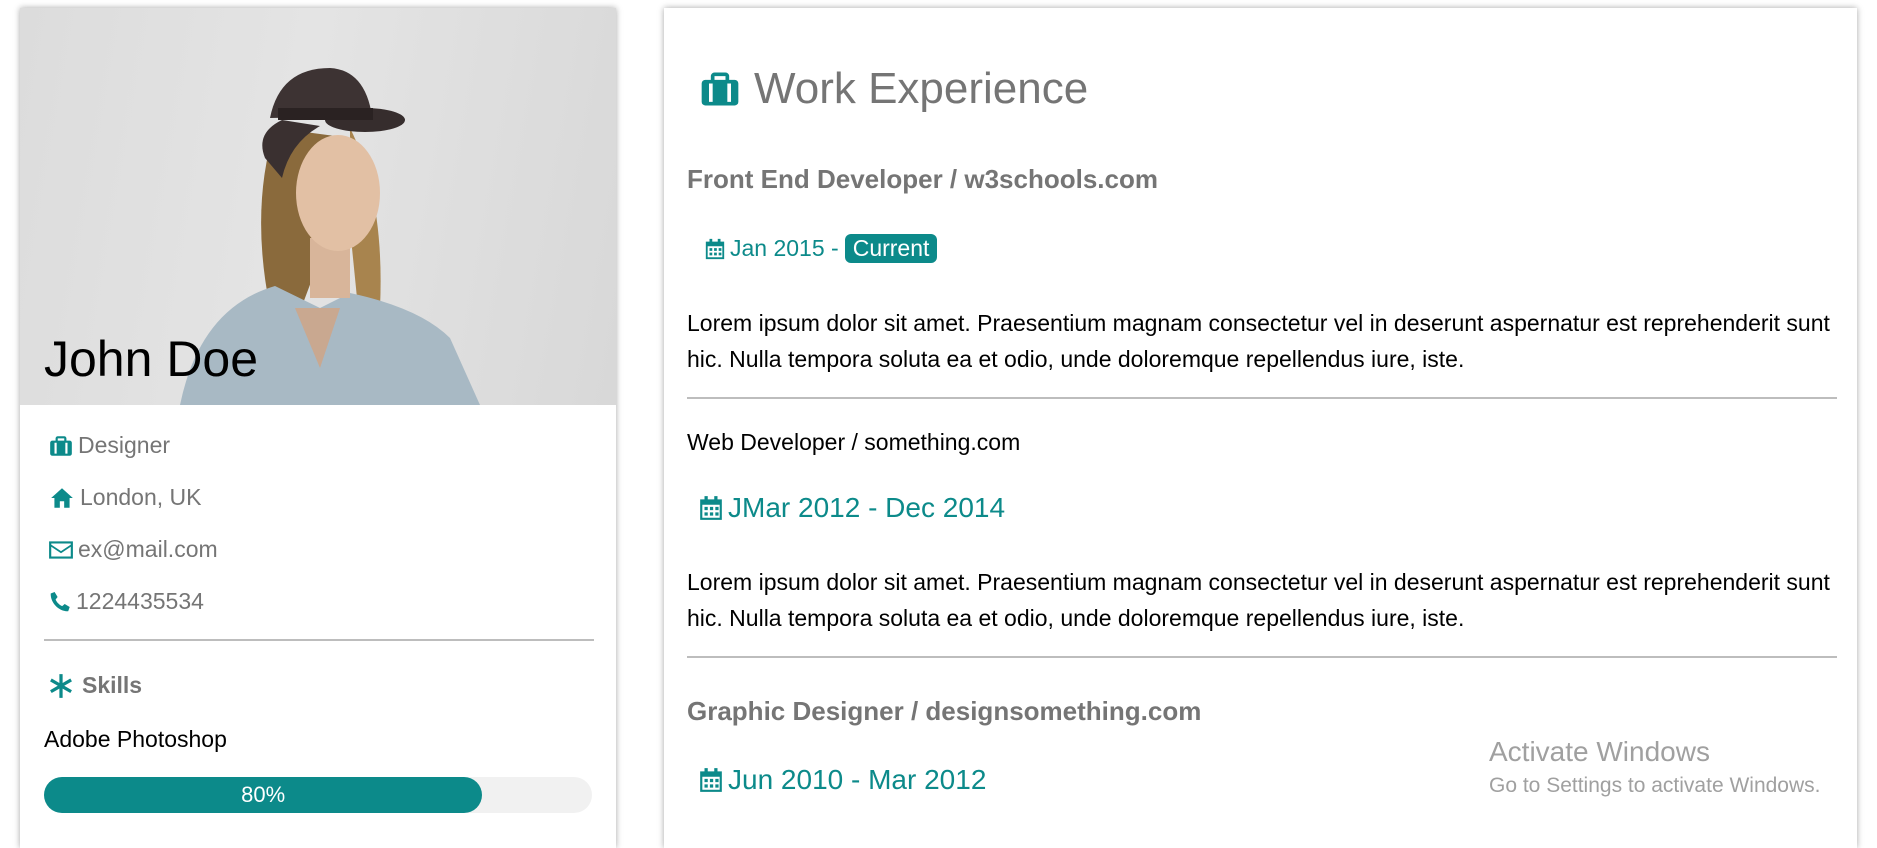 The width and height of the screenshot is (1877, 848). Describe the element at coordinates (319, 640) in the screenshot. I see `profile-divider` at that location.